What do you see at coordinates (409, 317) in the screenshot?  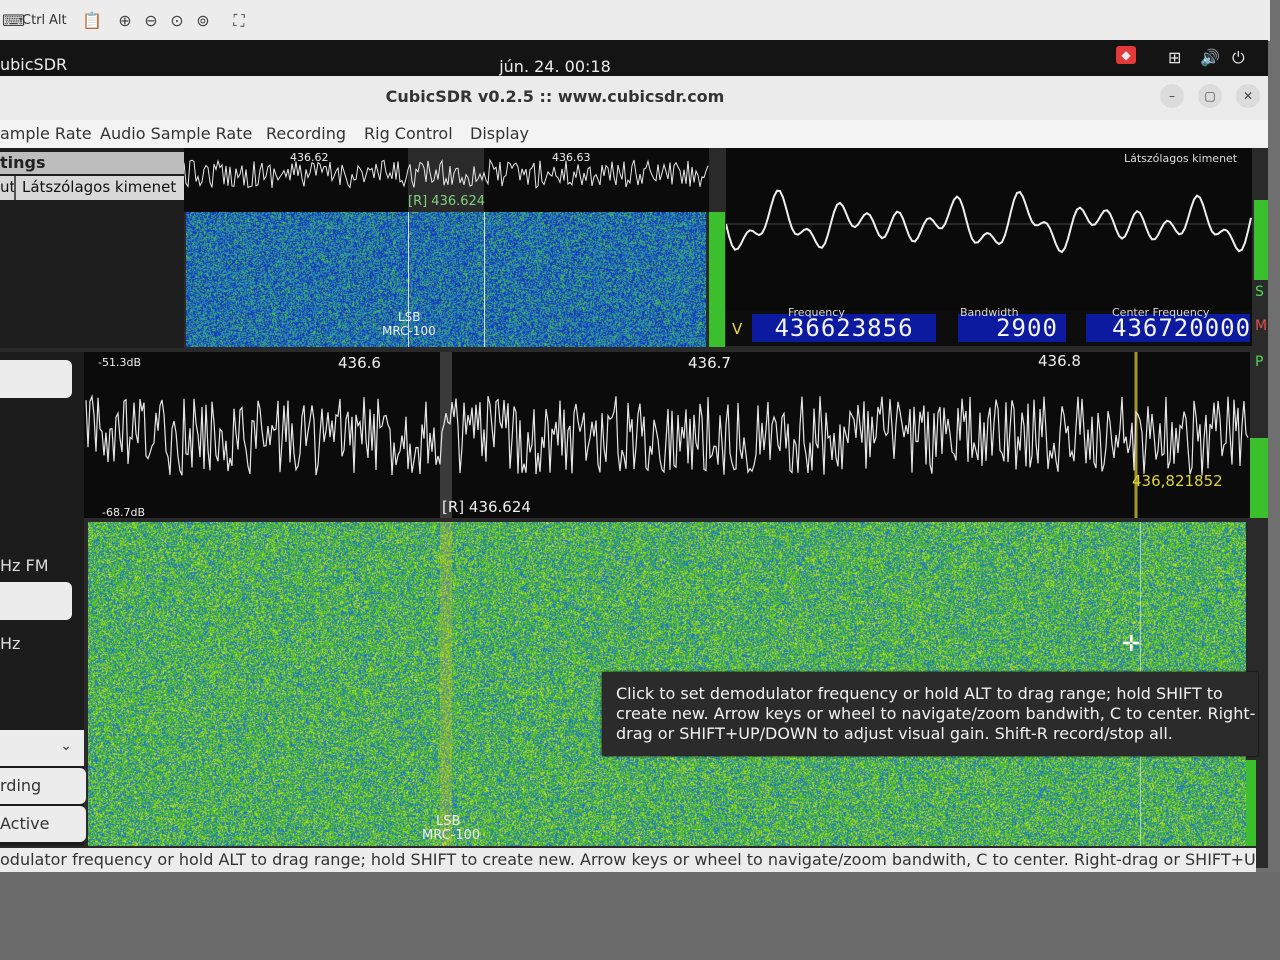 I see `small-waterfall-mode: LSB` at bounding box center [409, 317].